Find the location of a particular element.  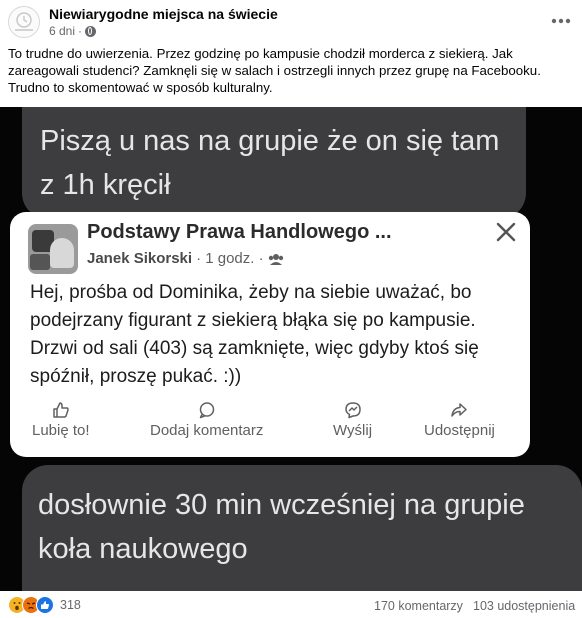

share-icon is located at coordinates (459, 410).